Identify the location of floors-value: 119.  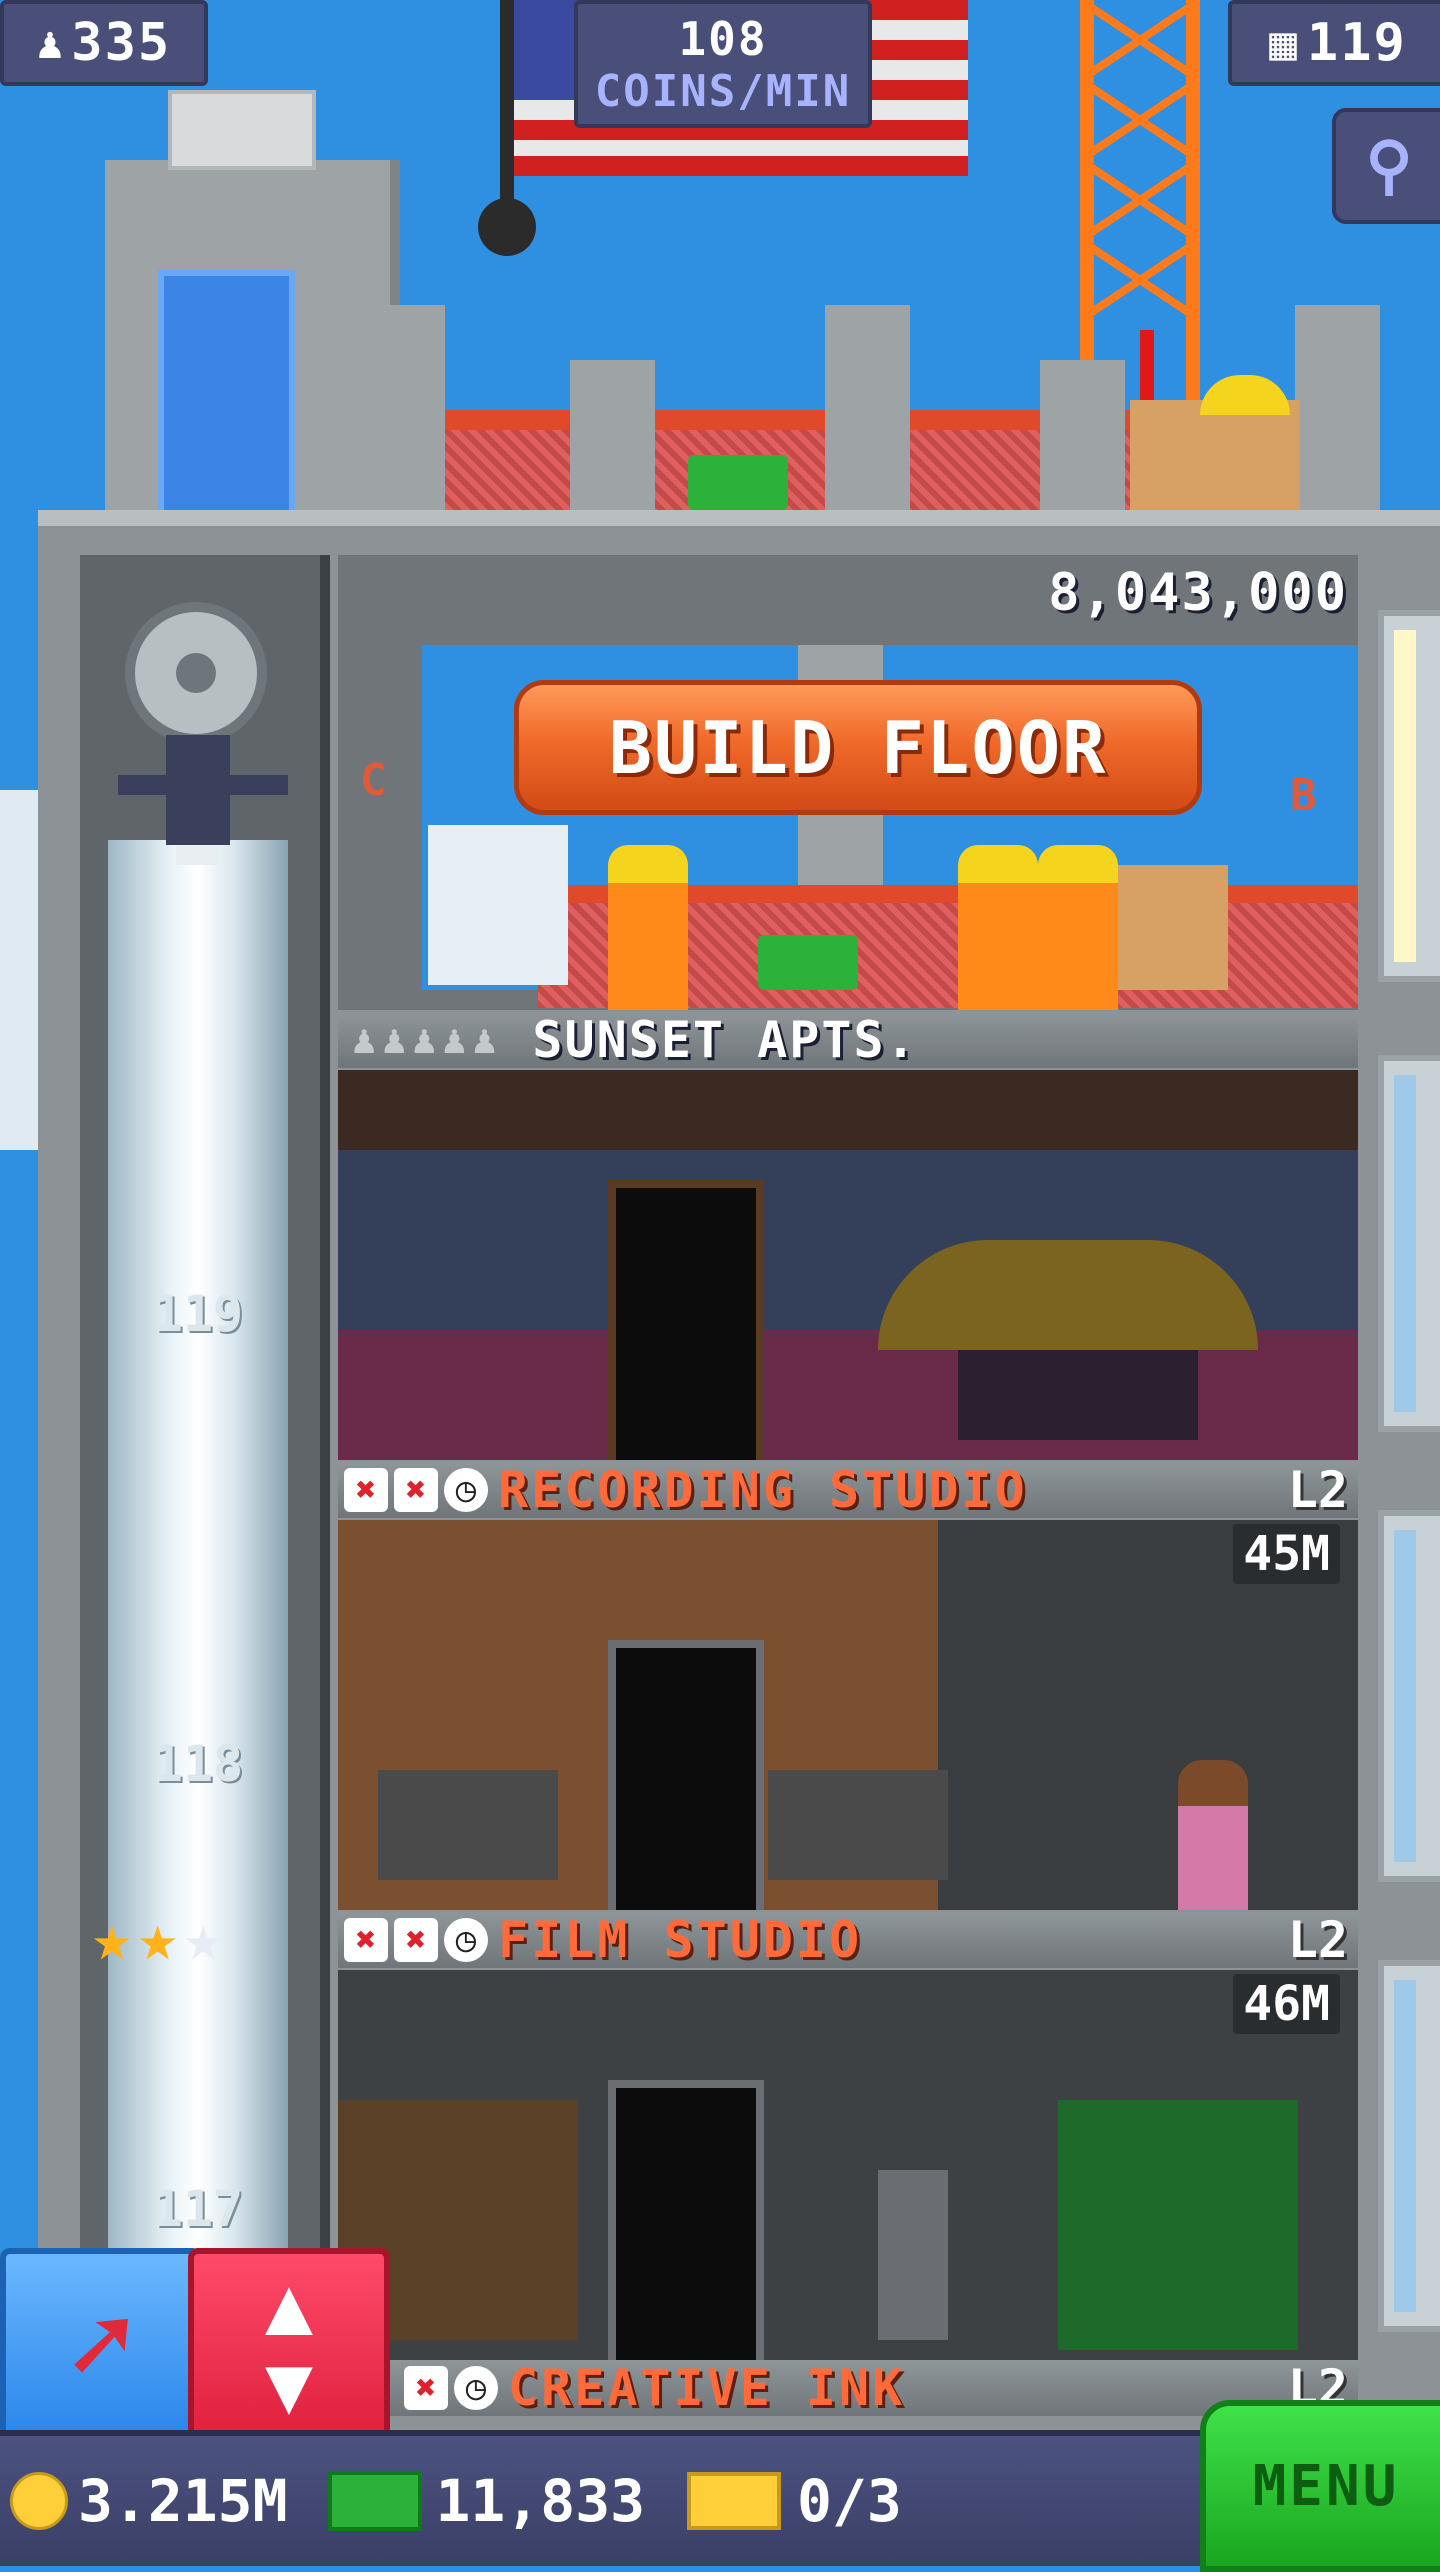
(1356, 43).